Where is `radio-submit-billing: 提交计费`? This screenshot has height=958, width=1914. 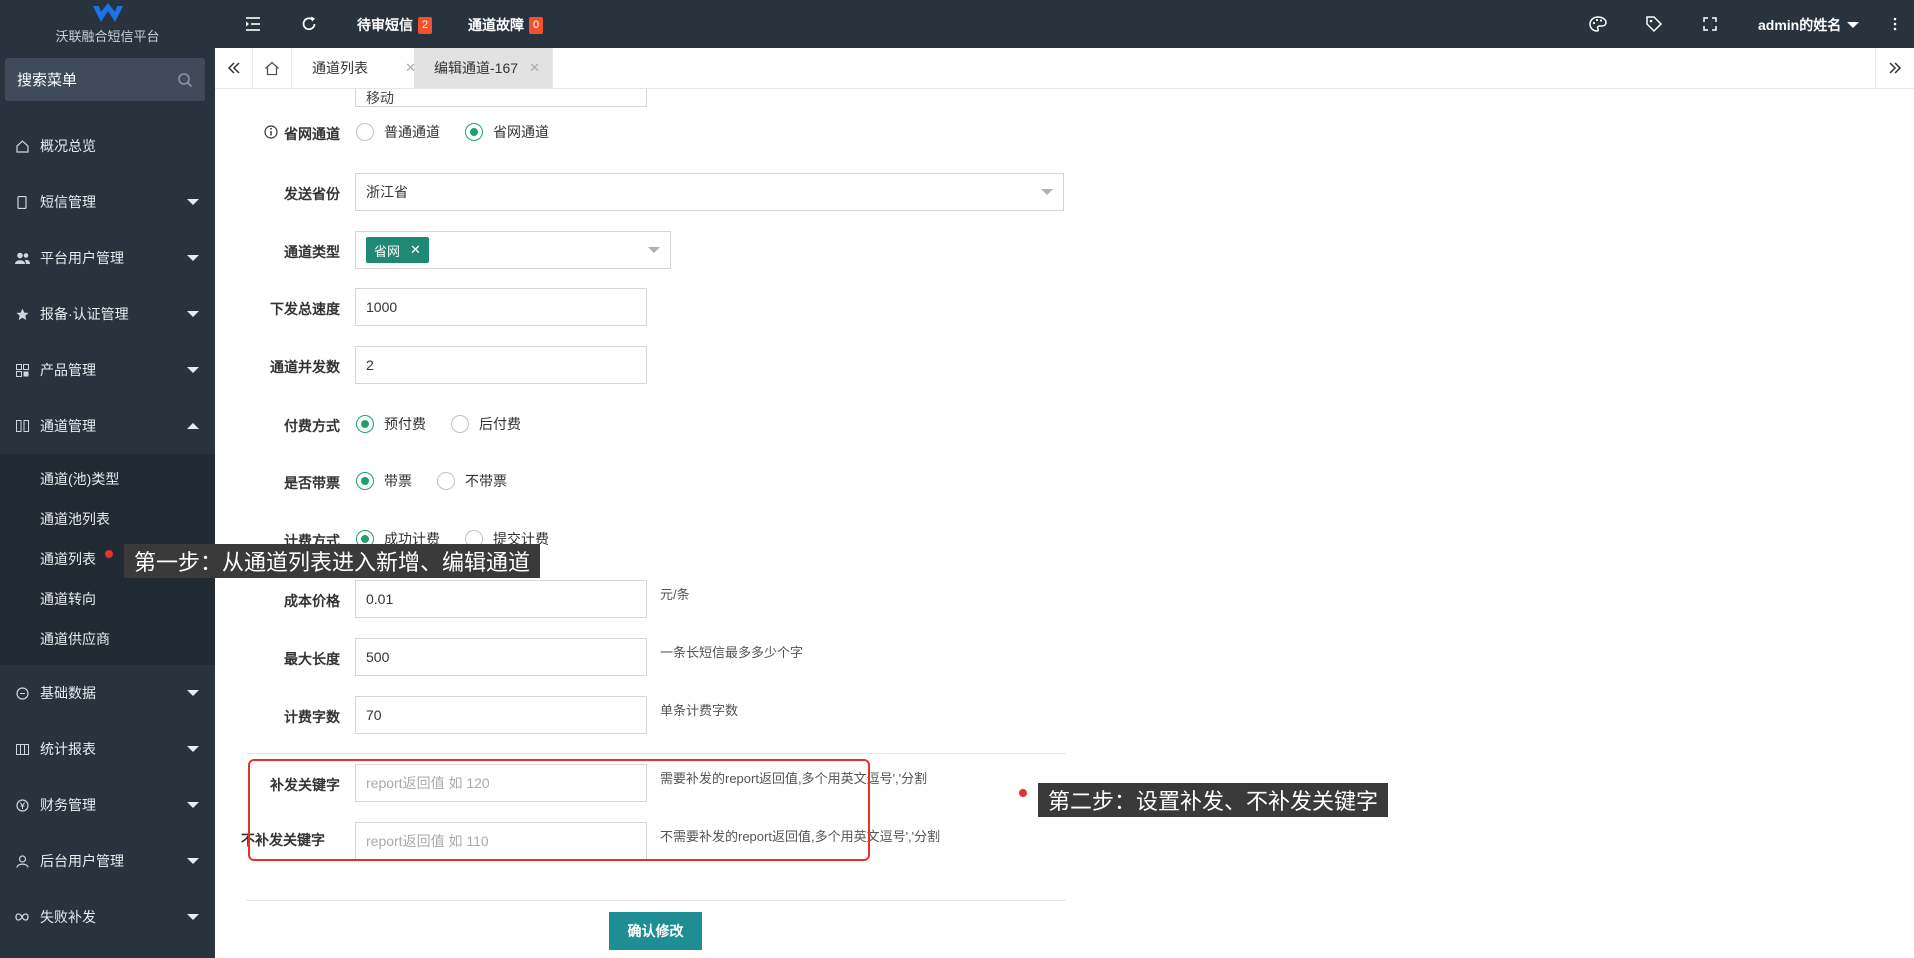
radio-submit-billing: 提交计费 is located at coordinates (507, 537).